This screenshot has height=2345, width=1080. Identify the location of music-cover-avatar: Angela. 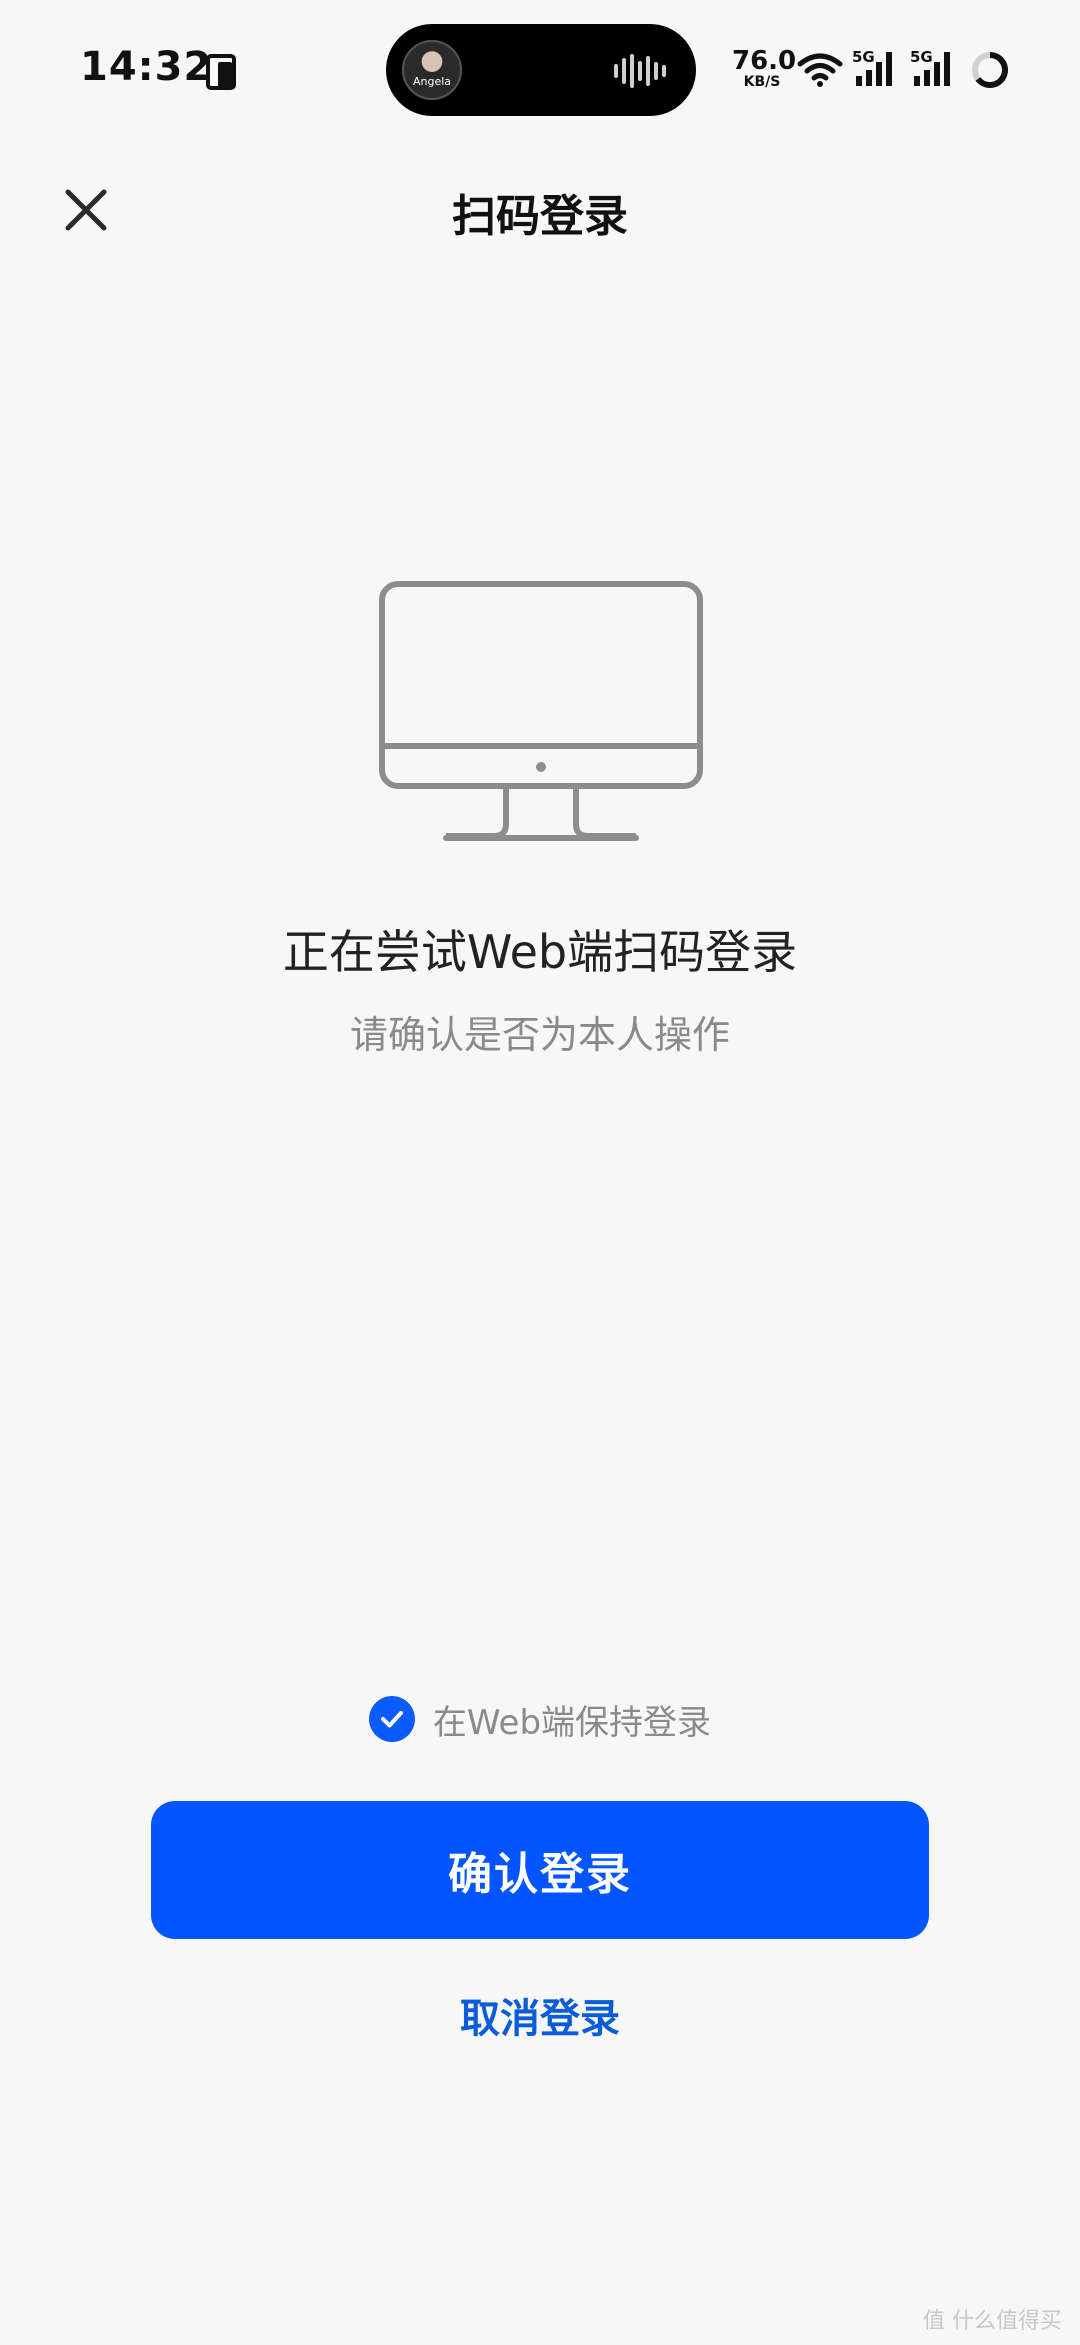
(432, 70).